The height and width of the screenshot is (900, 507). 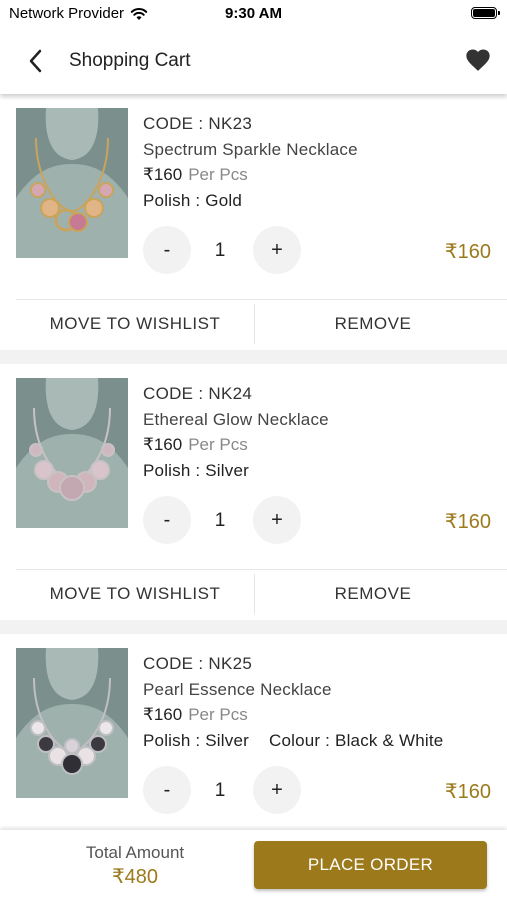 What do you see at coordinates (135, 852) in the screenshot?
I see `total-amount-label: Total Amount` at bounding box center [135, 852].